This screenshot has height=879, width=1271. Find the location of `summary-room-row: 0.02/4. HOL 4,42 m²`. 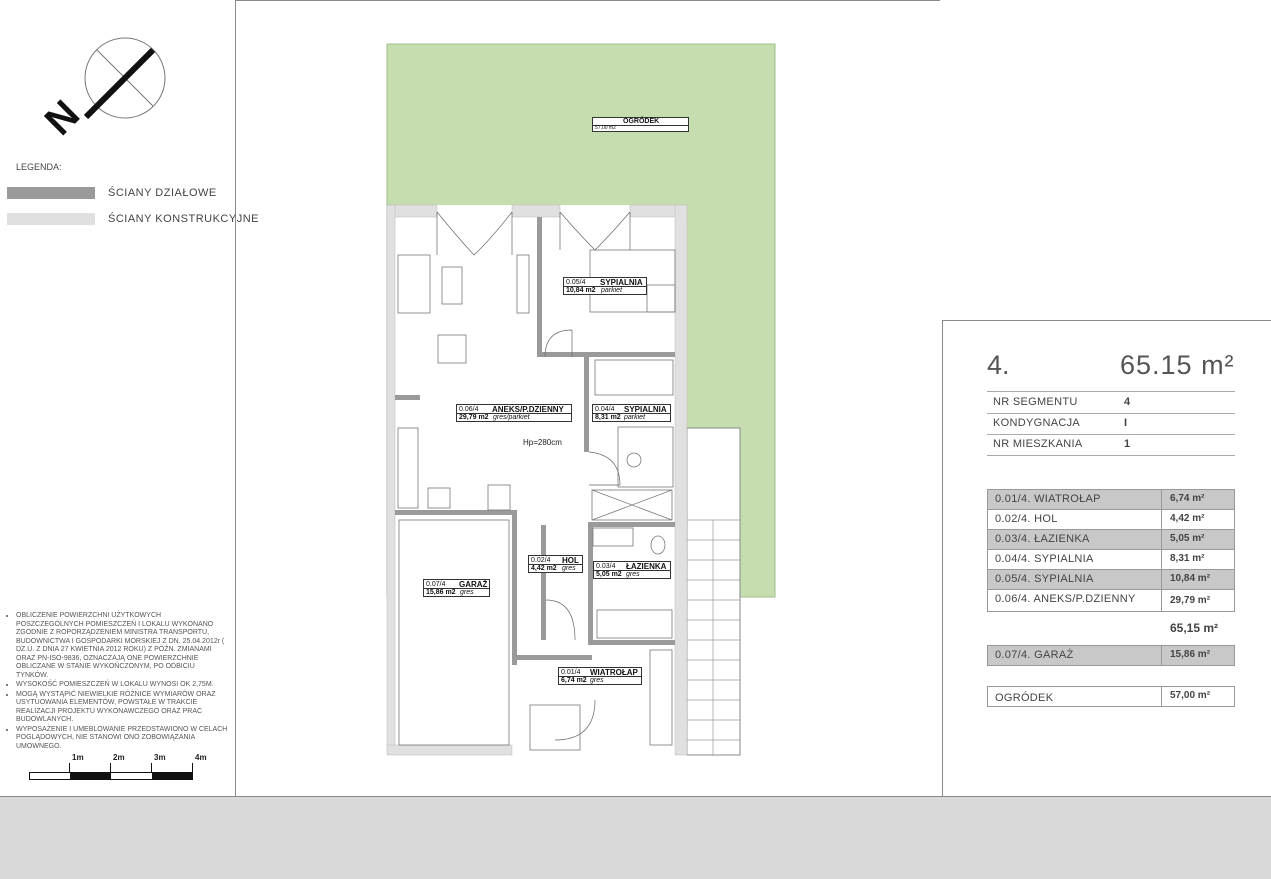

summary-room-row: 0.02/4. HOL 4,42 m² is located at coordinates (1111, 520).